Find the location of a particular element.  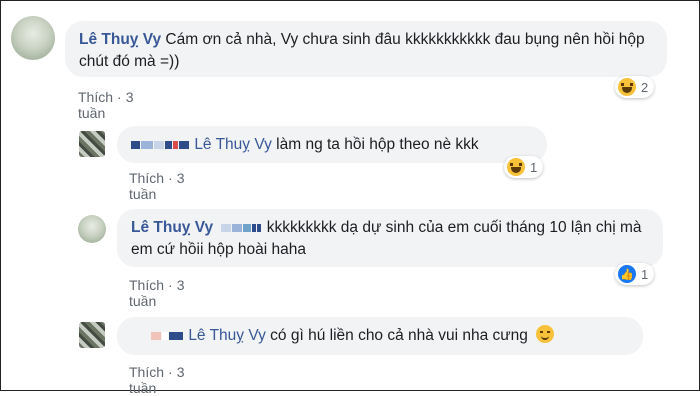

relieved-face-icon is located at coordinates (545, 334).